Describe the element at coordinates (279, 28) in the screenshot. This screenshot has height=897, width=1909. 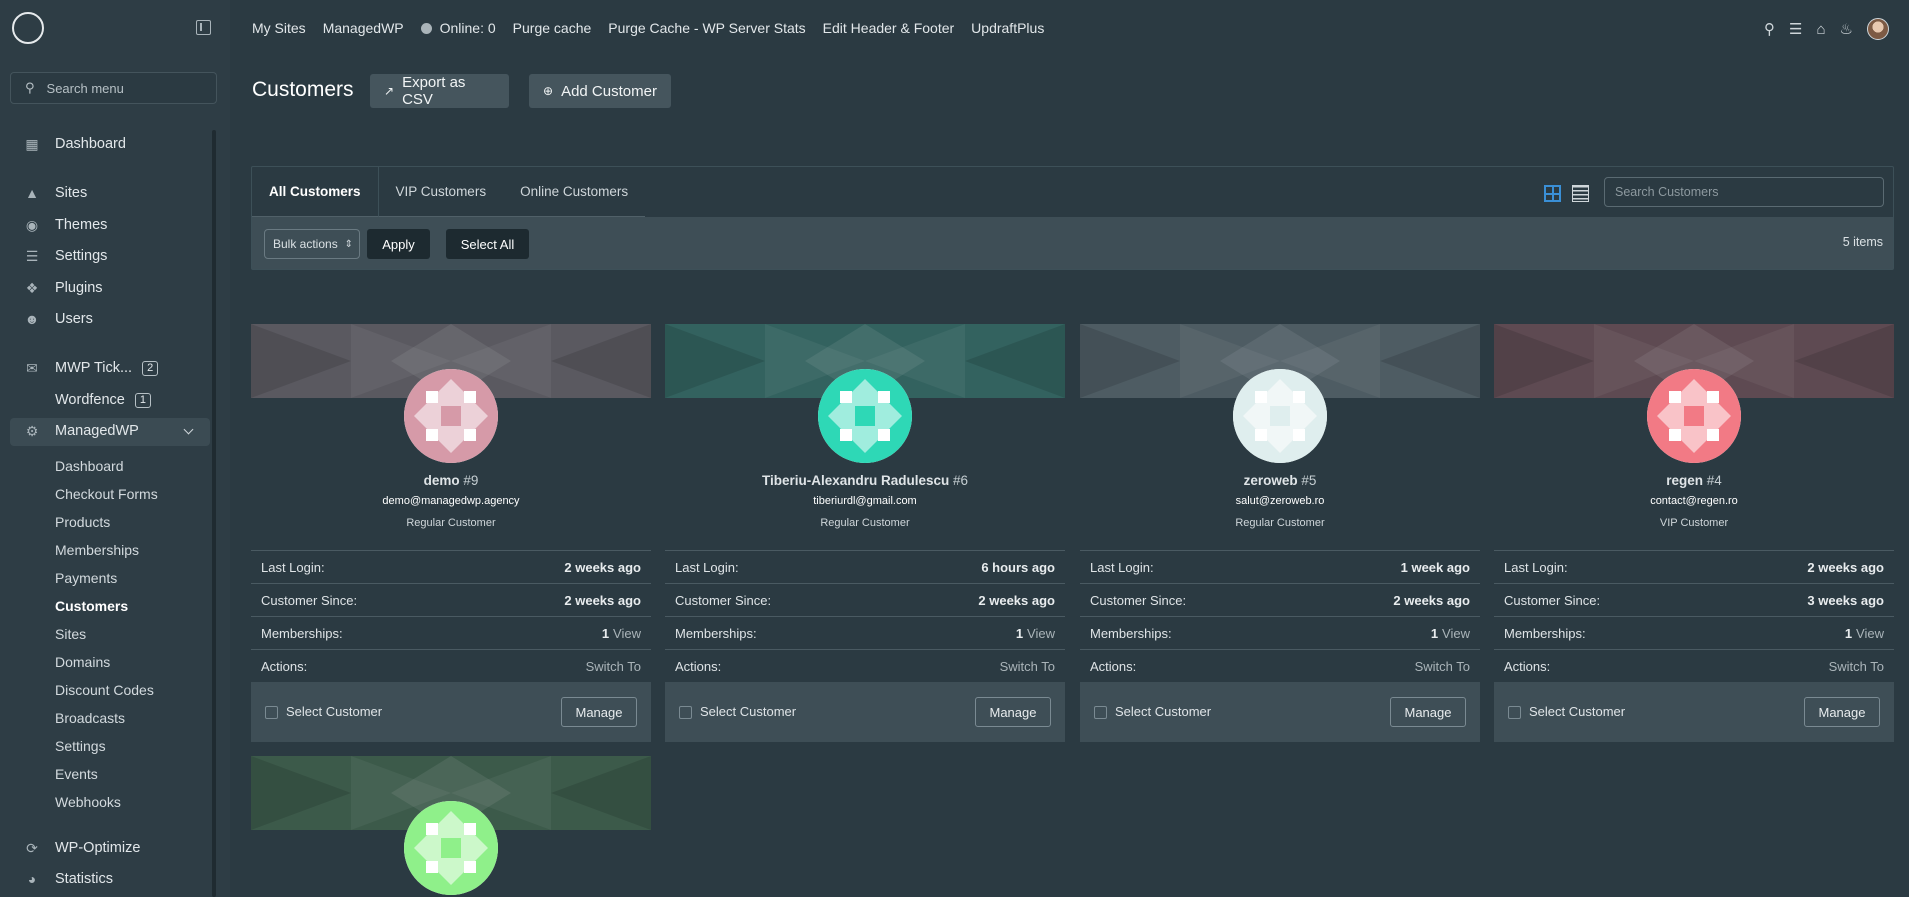
I see `topbar-my-sites: My Sites` at that location.